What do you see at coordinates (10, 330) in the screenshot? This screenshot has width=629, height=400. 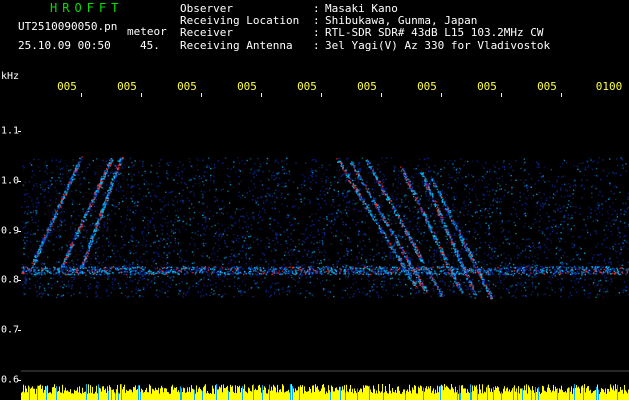 I see `frequency-tick-label: 0.7` at bounding box center [10, 330].